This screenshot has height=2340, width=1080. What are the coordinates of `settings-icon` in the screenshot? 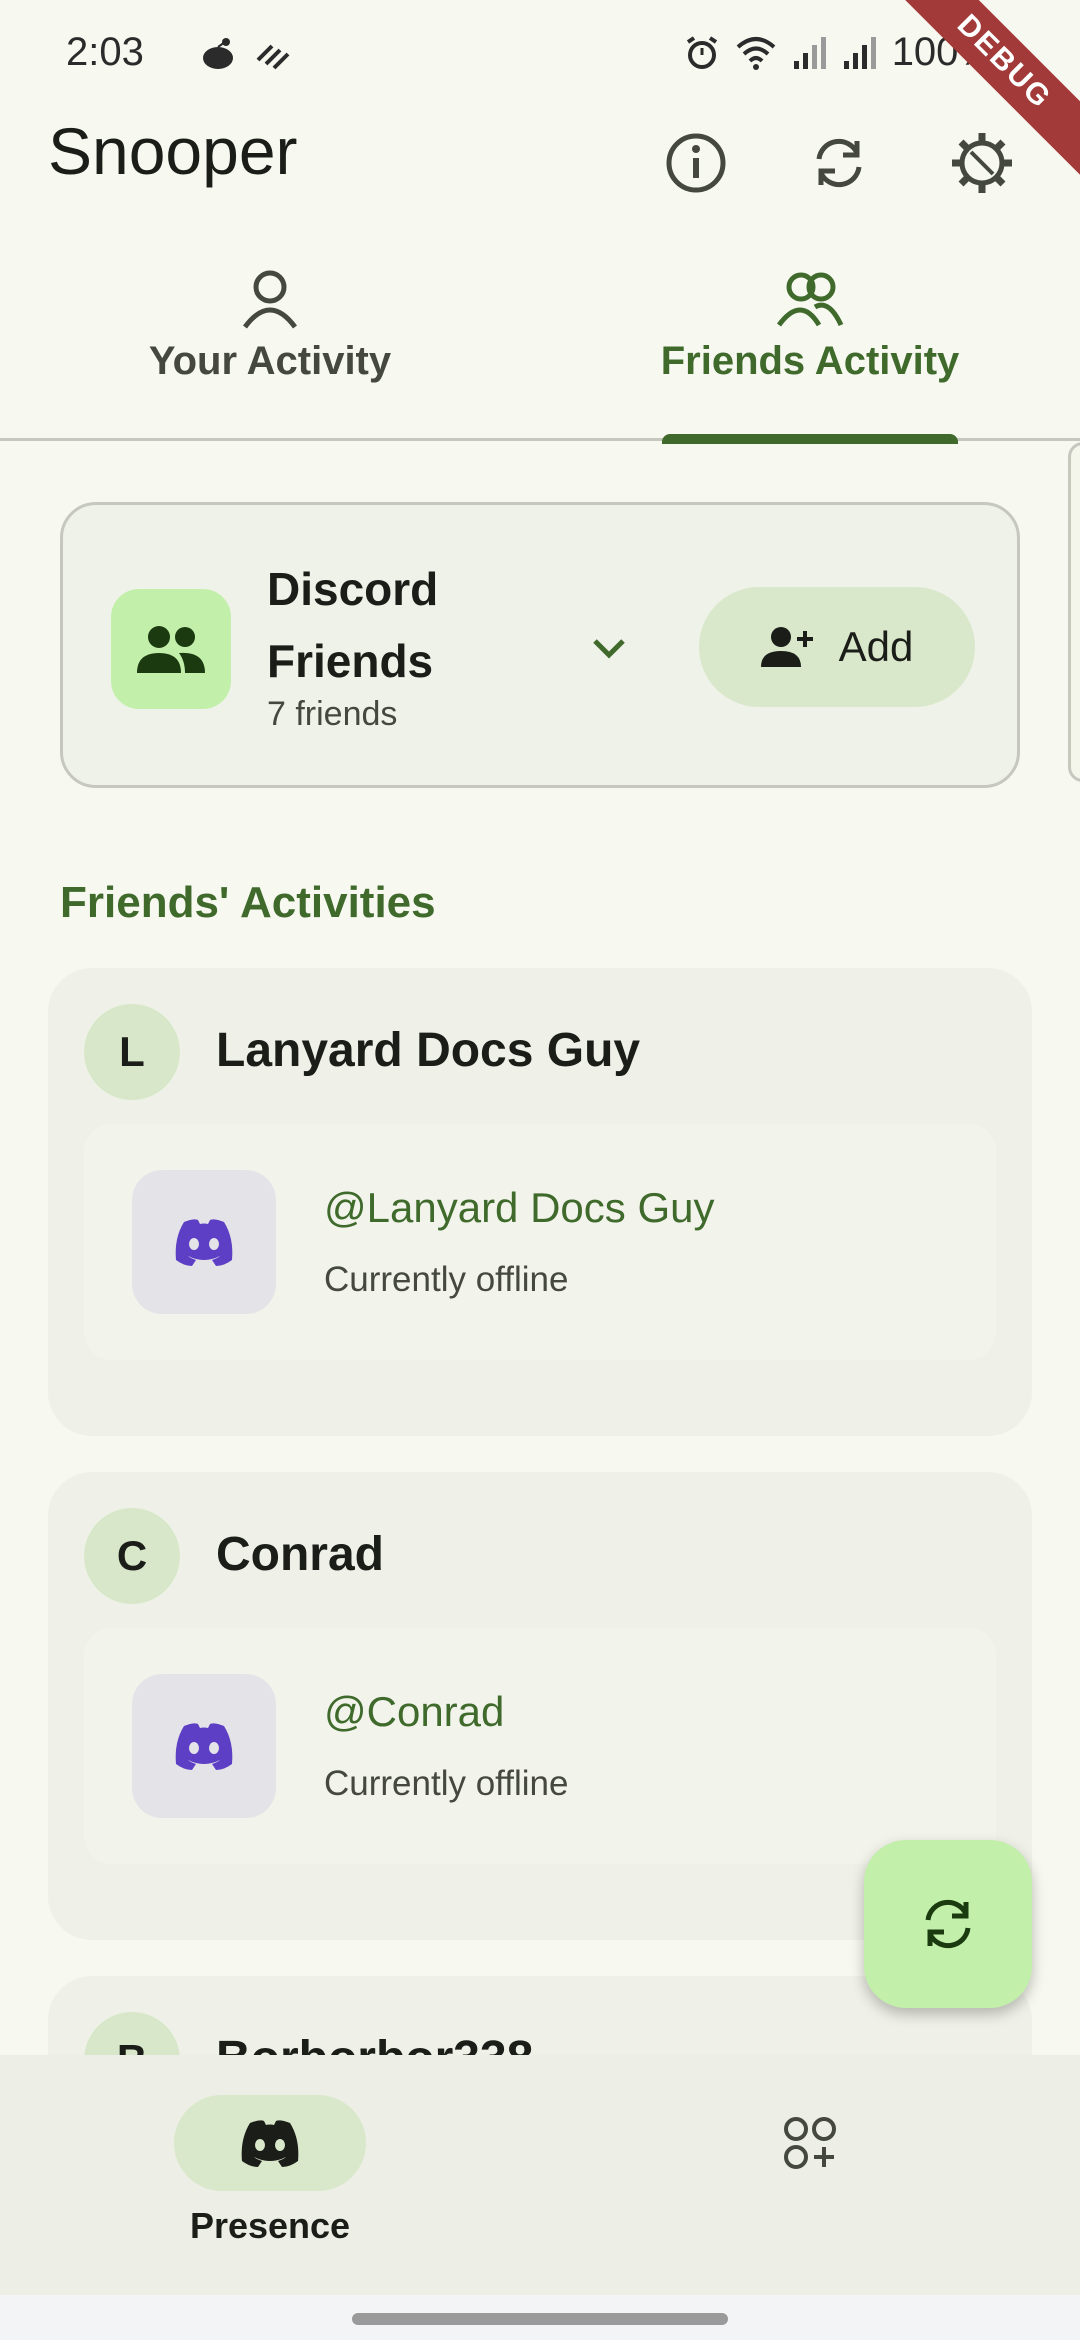 It's located at (982, 163).